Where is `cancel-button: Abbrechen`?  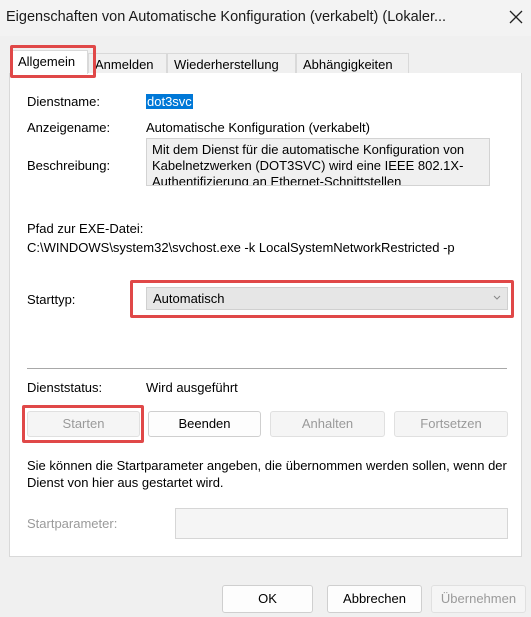
cancel-button: Abbrechen is located at coordinates (374, 599).